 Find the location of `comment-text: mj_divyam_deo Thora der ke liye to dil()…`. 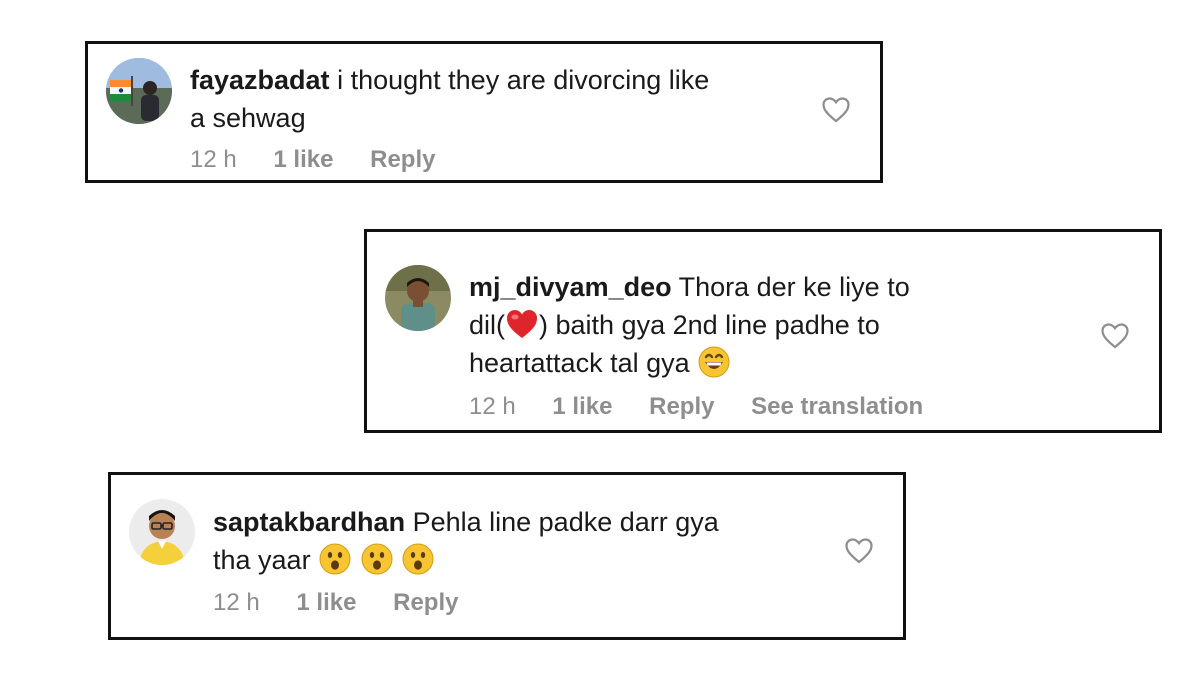

comment-text: mj_divyam_deo Thora der ke liye to dil()… is located at coordinates (689, 325).